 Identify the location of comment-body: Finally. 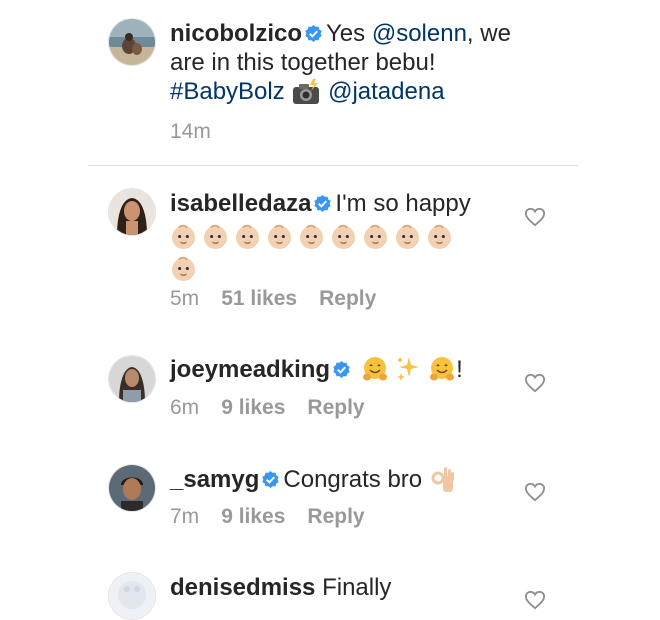
(357, 587).